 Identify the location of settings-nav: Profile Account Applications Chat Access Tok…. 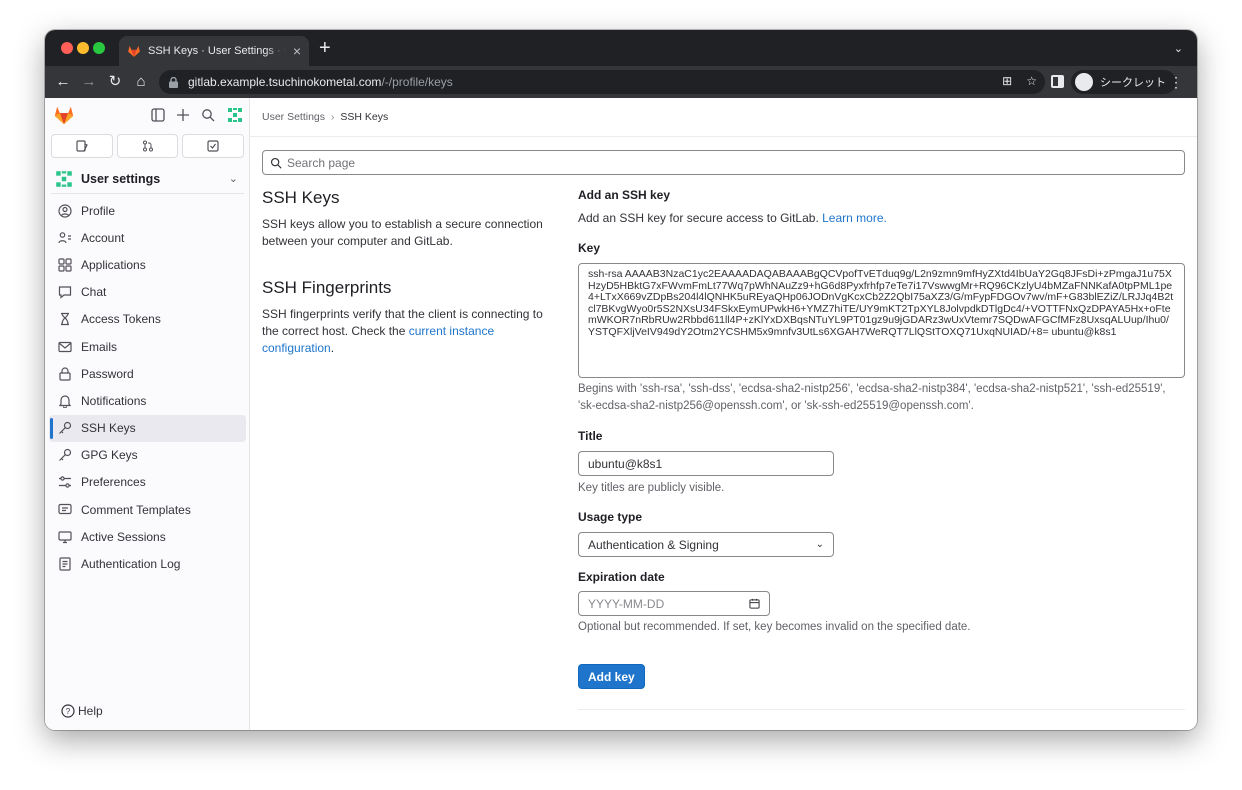
(147, 387).